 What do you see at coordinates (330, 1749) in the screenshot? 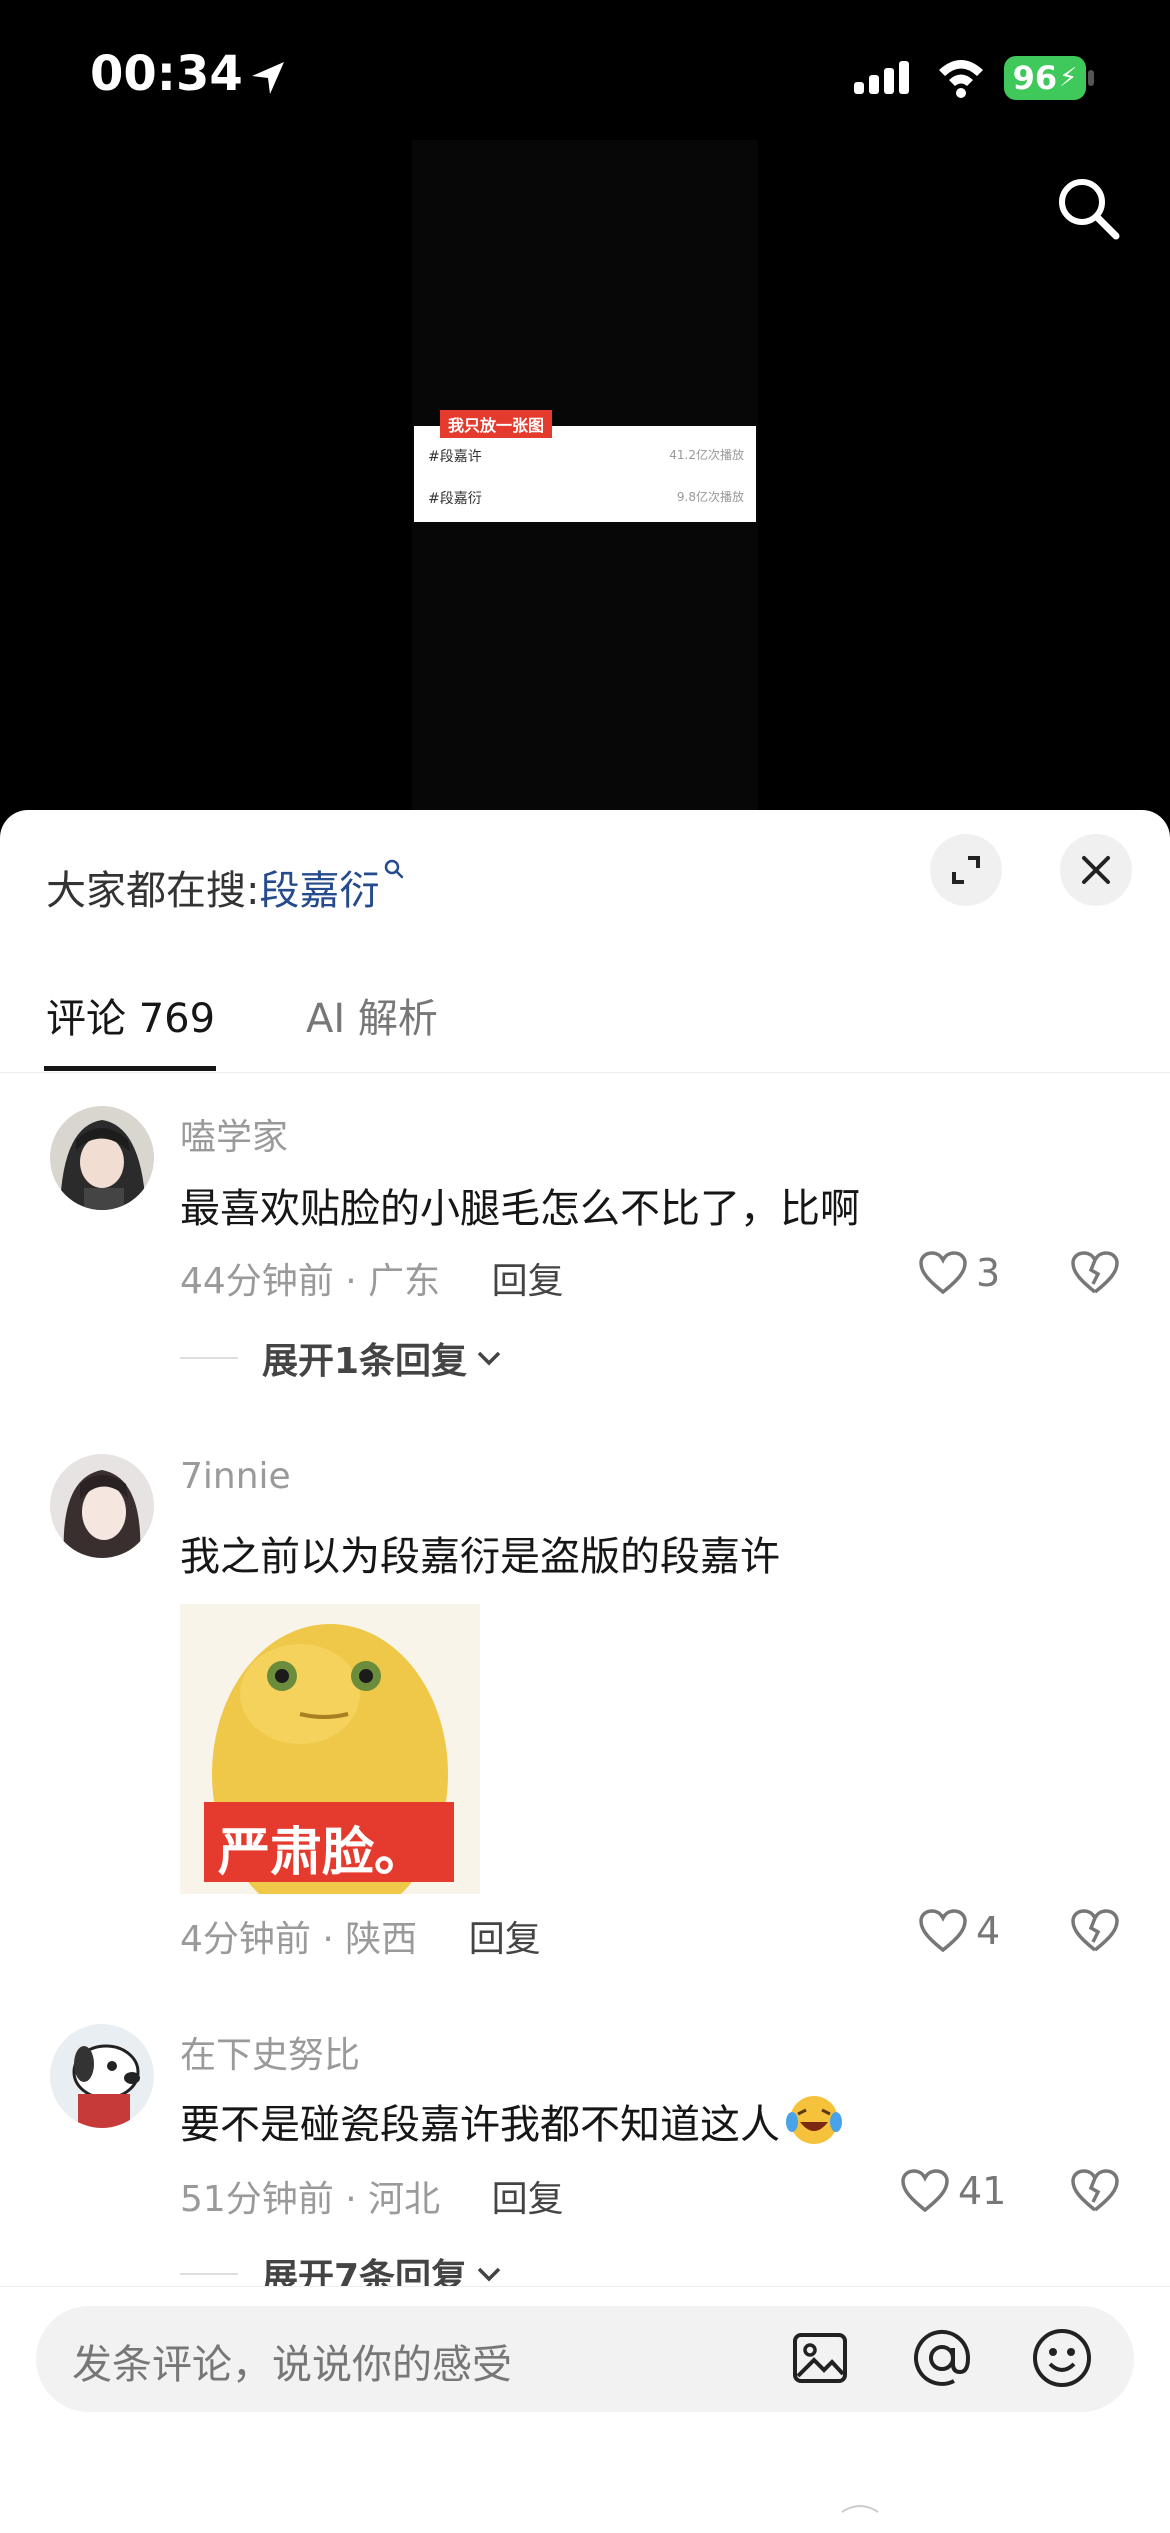
I see `comment-sticker-image: 严肃脸。` at bounding box center [330, 1749].